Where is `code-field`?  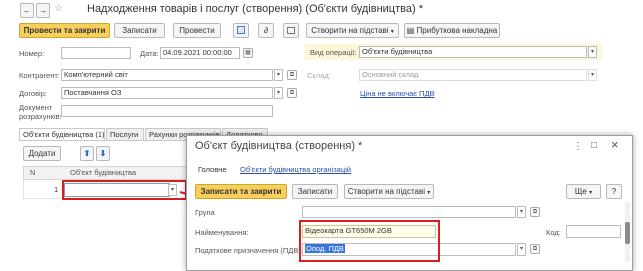
code-field is located at coordinates (593, 231).